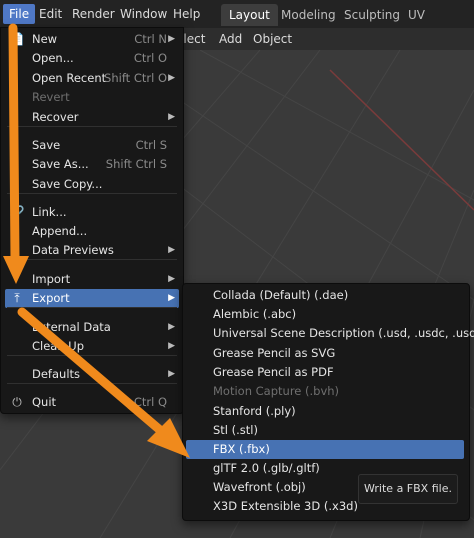 The image size is (474, 538). What do you see at coordinates (91, 371) in the screenshot?
I see `annotation-arrow-diagonal` at bounding box center [91, 371].